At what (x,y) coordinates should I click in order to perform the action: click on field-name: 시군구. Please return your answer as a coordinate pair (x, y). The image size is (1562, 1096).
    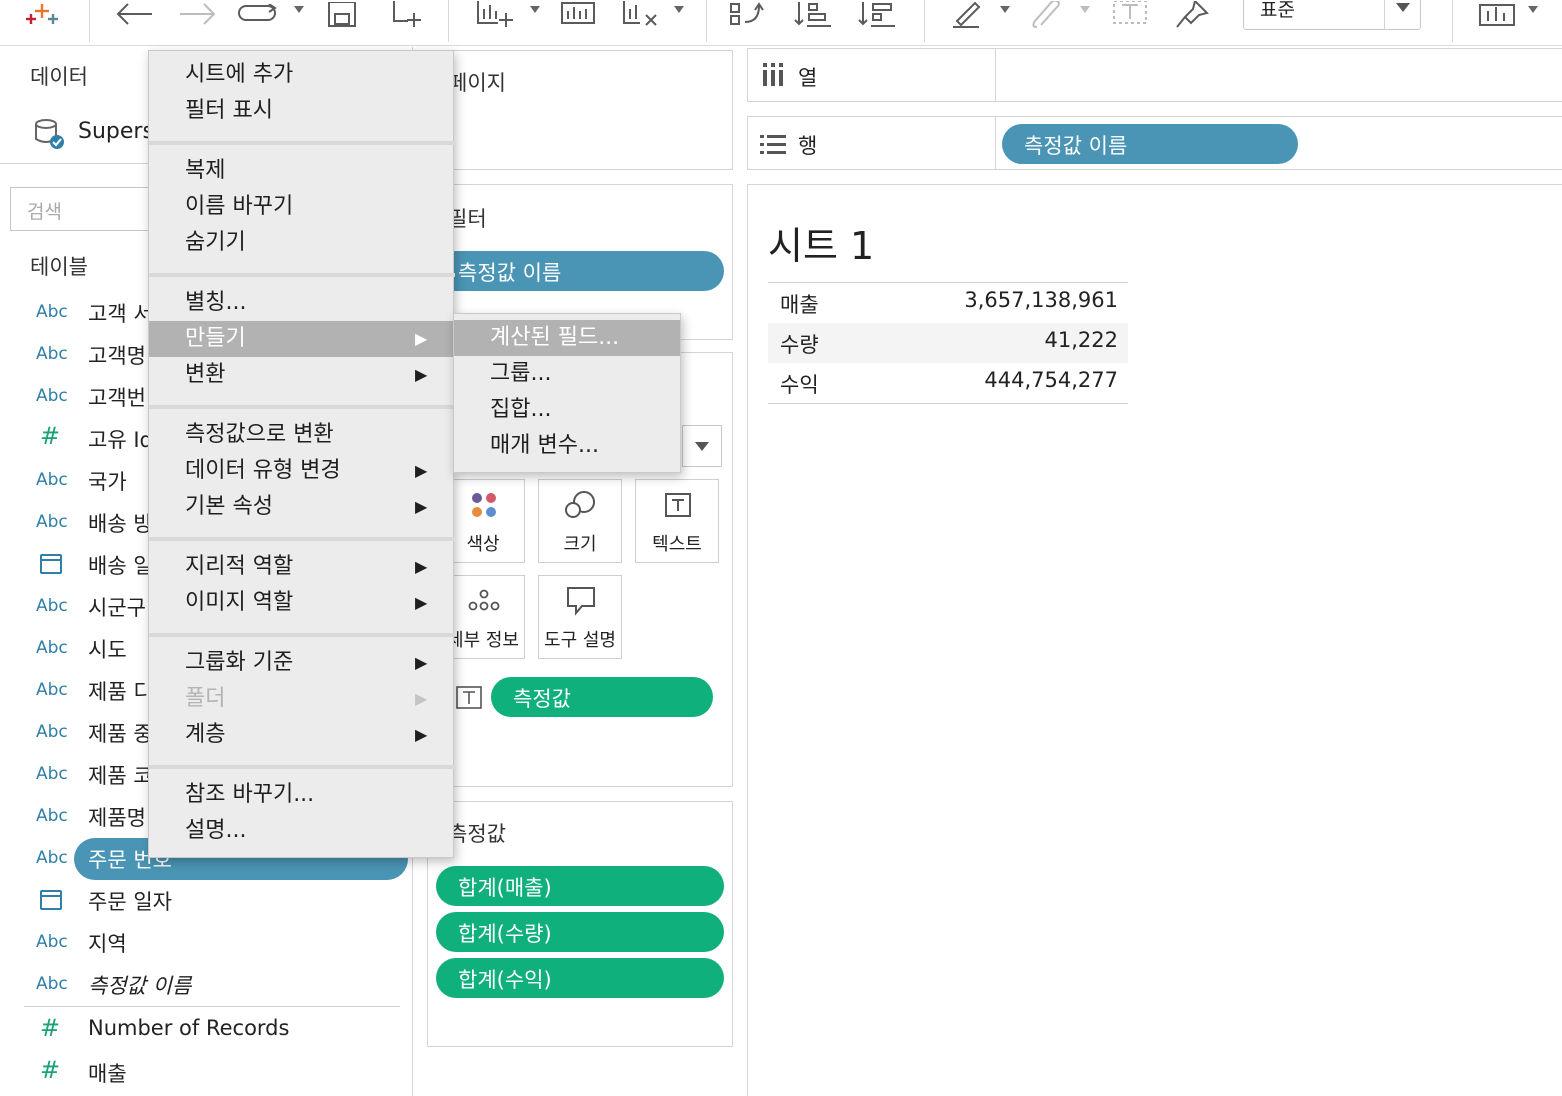
    Looking at the image, I should click on (117, 608).